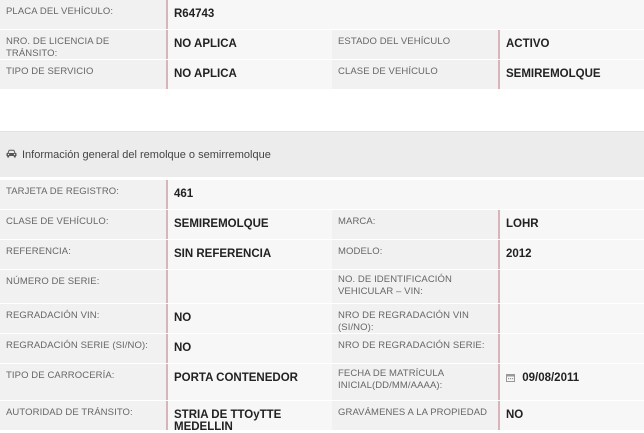  What do you see at coordinates (571, 224) in the screenshot?
I see `marca-value: LOHR` at bounding box center [571, 224].